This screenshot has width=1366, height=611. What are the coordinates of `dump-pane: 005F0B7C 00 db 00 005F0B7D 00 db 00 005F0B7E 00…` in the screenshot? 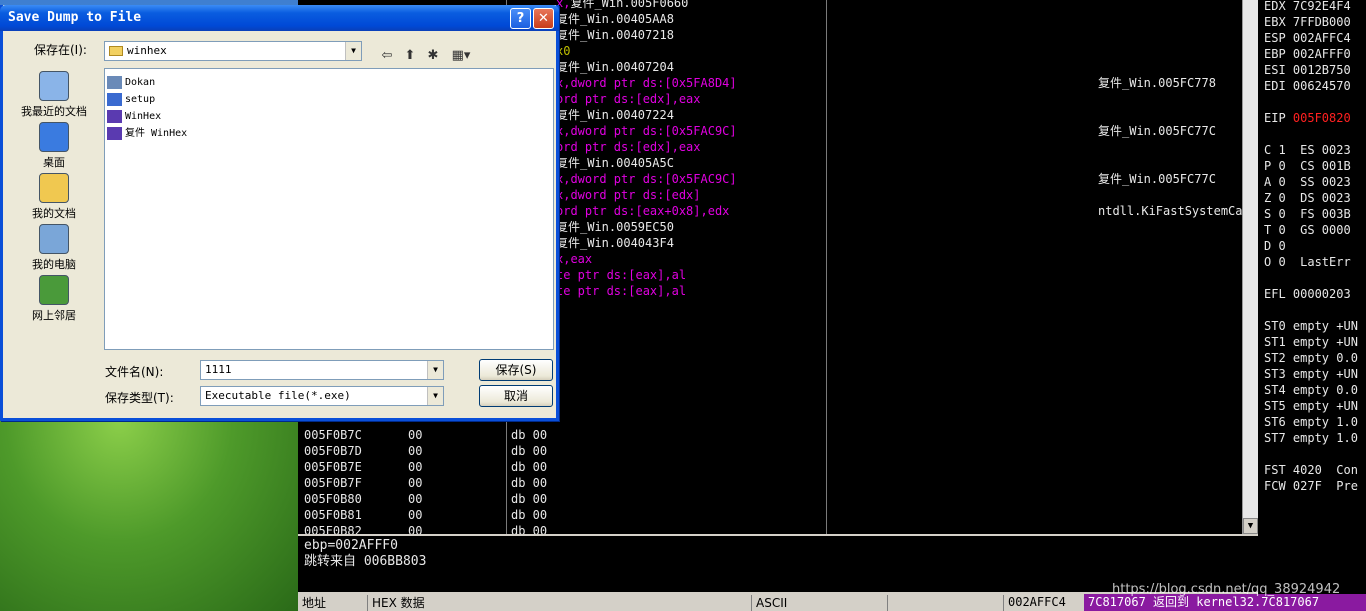 It's located at (563, 479).